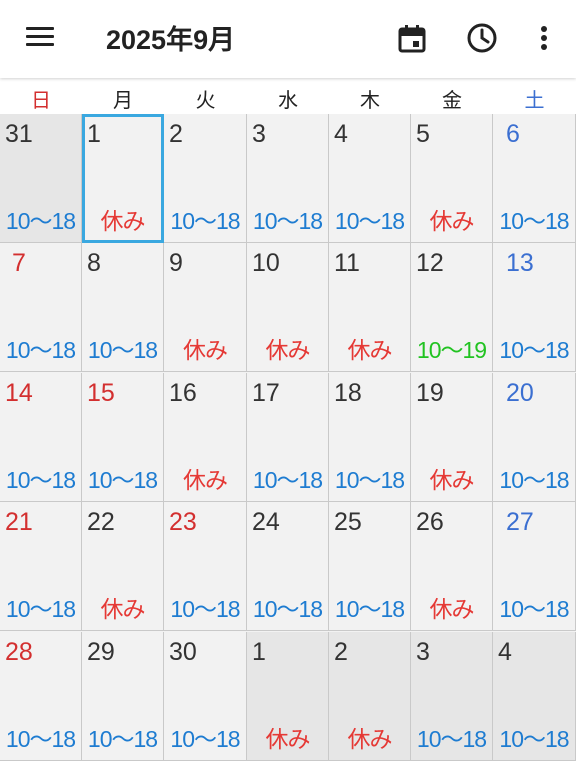  What do you see at coordinates (520, 522) in the screenshot?
I see `day-number: 27` at bounding box center [520, 522].